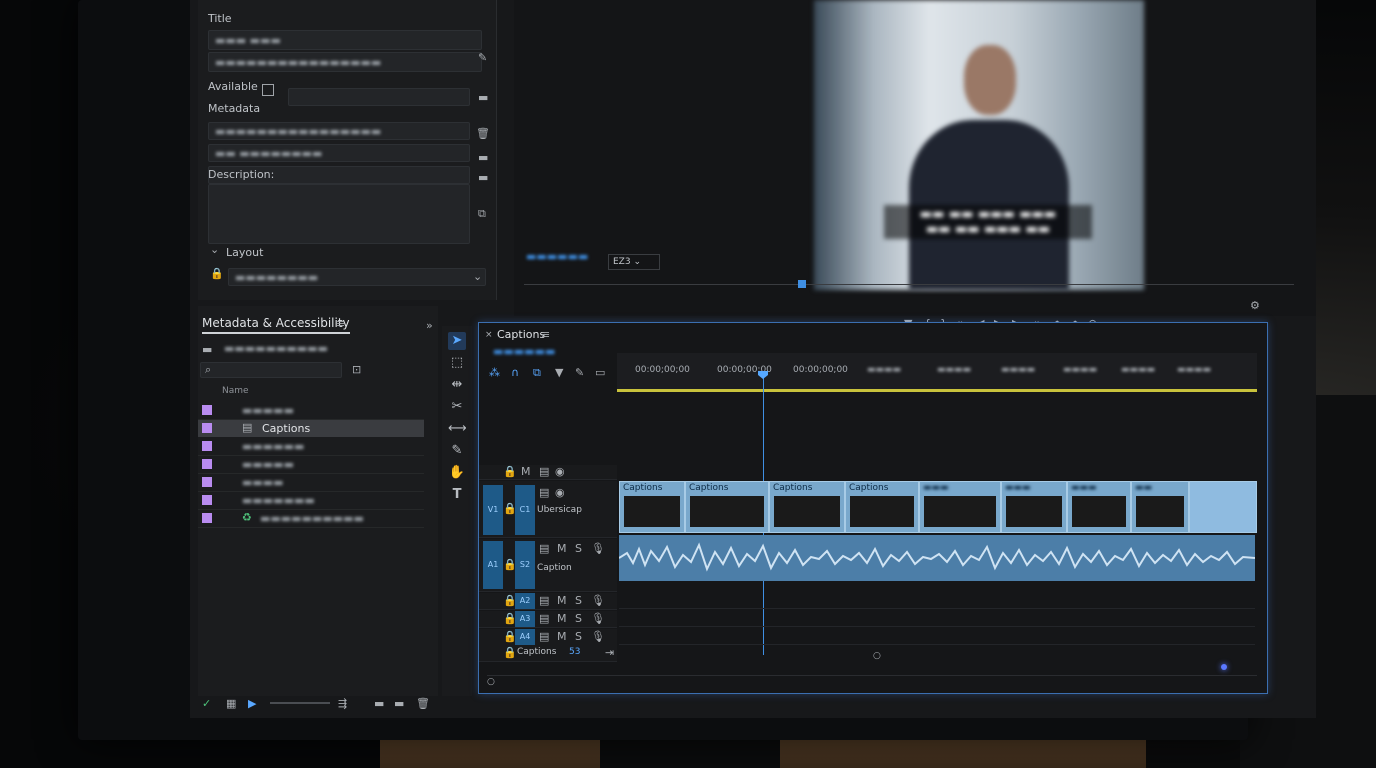 This screenshot has height=768, width=1376. I want to click on nest-icon: ⁂, so click(494, 373).